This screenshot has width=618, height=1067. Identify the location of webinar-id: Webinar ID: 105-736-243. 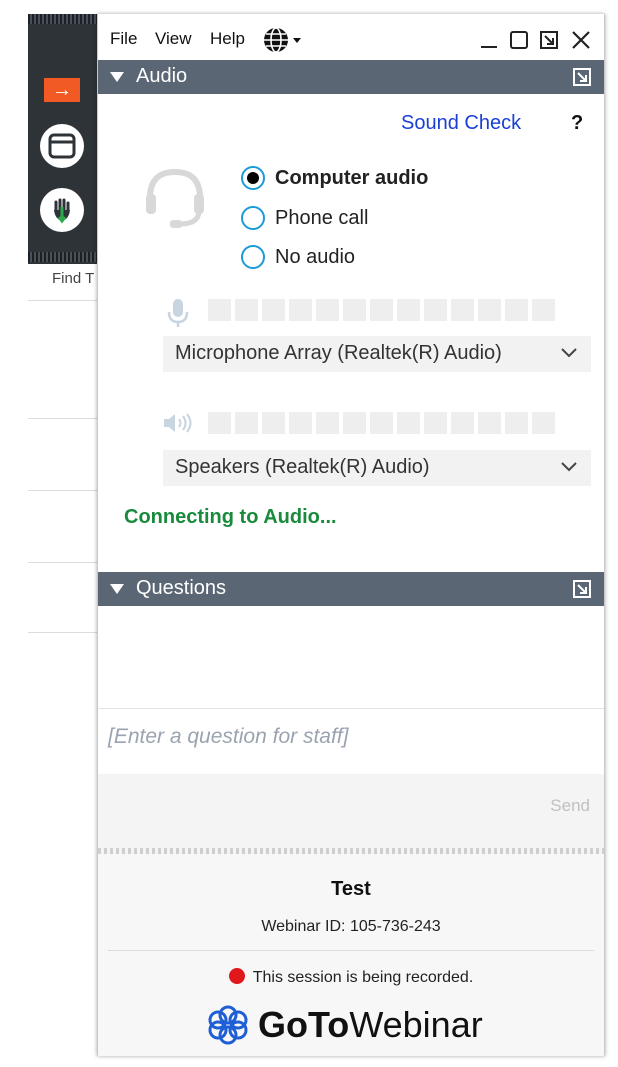
(351, 926).